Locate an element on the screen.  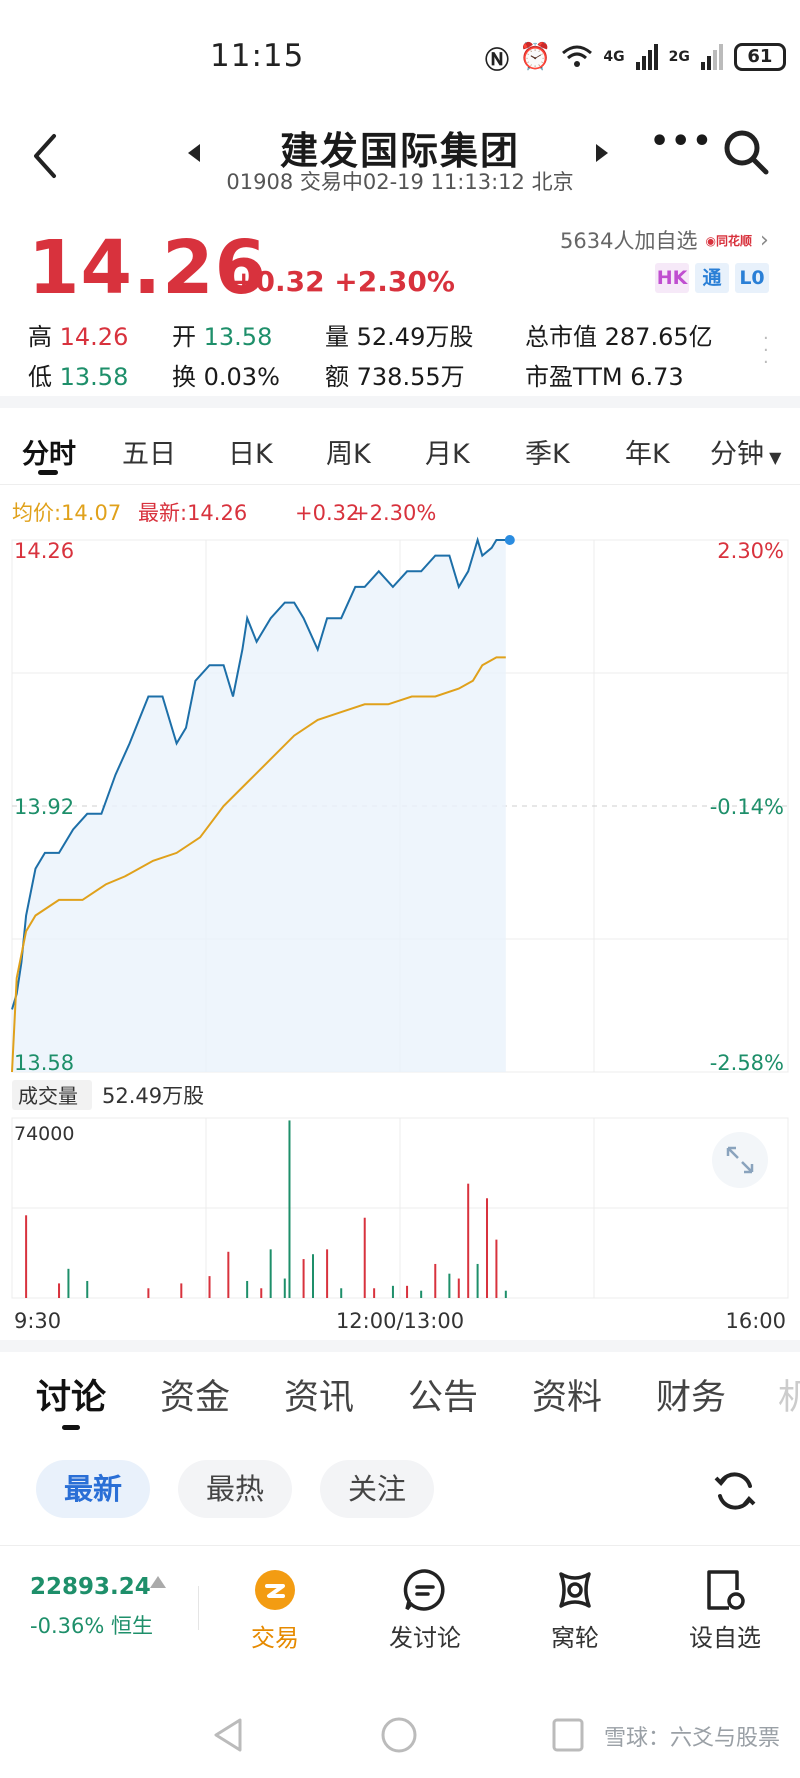
y-label-left-2: 13.58 is located at coordinates (44, 1063).